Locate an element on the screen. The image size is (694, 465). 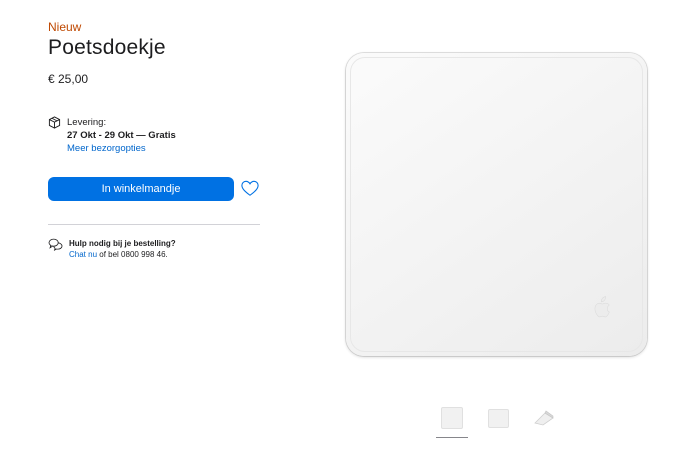
product-title: Poetsdoekje is located at coordinates (107, 47).